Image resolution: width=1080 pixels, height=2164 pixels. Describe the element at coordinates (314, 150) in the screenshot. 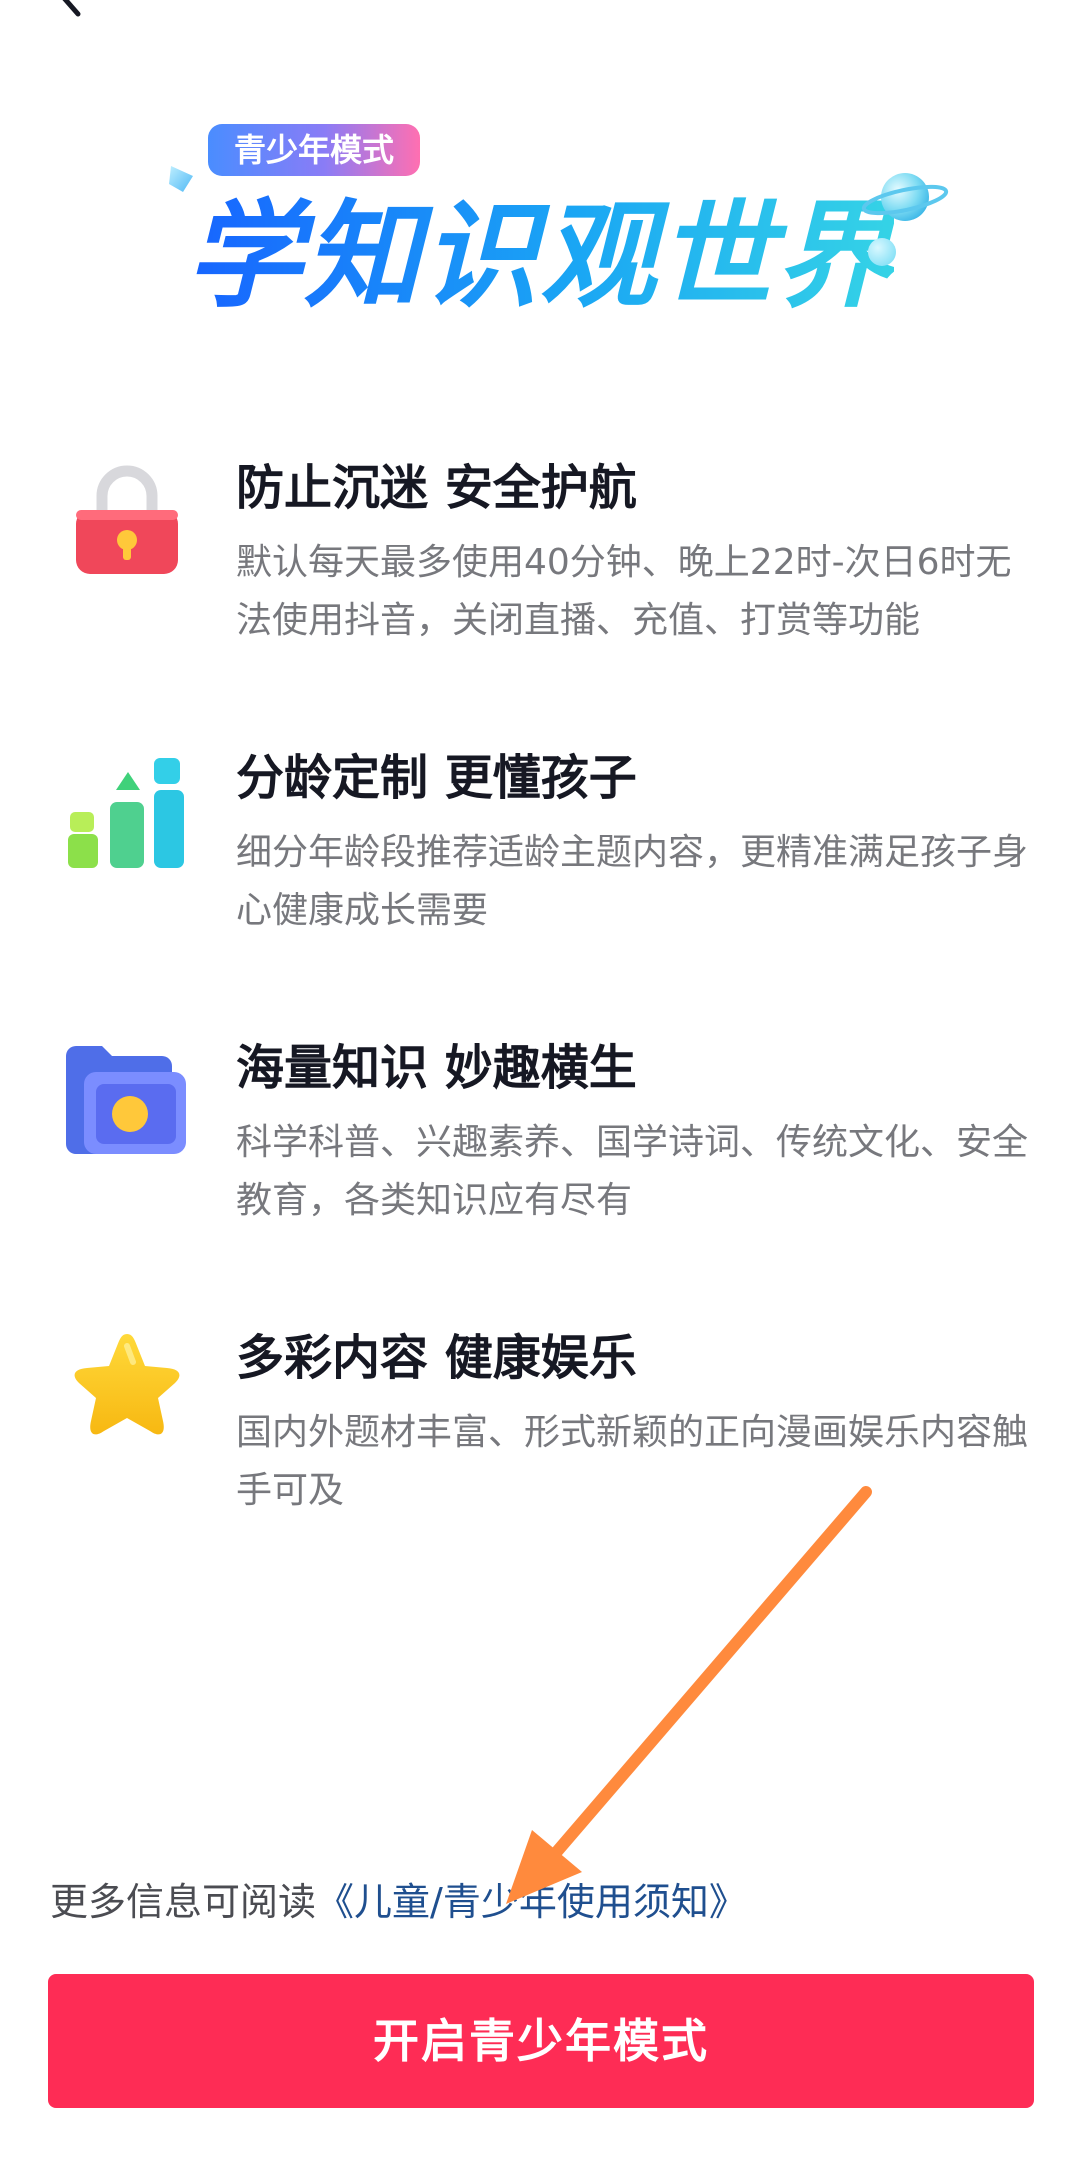

I see `youth-mode-badge: 青少年模式` at that location.